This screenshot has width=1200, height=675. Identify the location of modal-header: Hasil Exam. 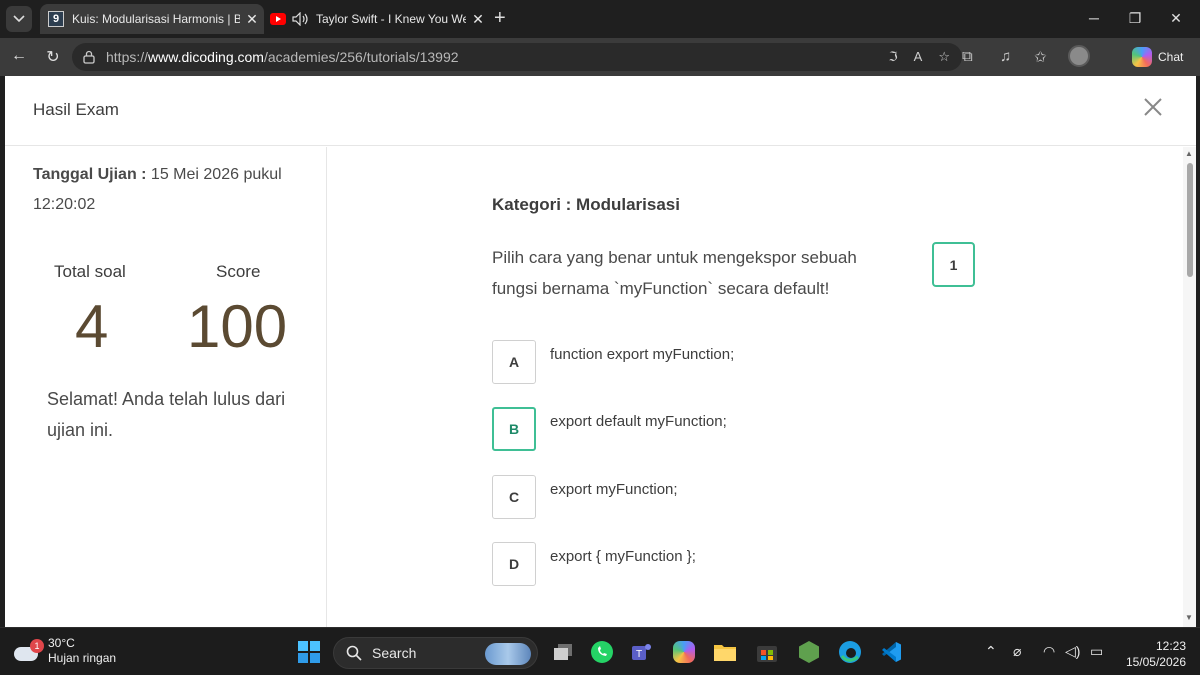
(600, 111).